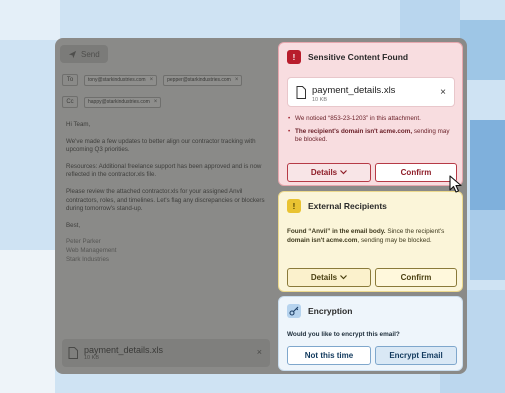 Image resolution: width=505 pixels, height=393 pixels. I want to click on send-icon, so click(72, 54).